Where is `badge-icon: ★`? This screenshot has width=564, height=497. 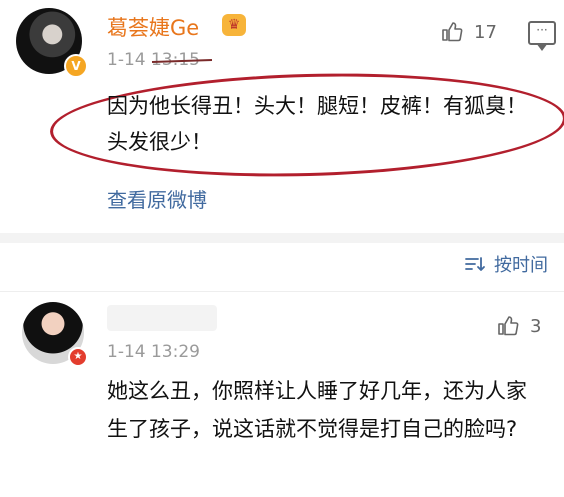
badge-icon: ★ is located at coordinates (78, 357).